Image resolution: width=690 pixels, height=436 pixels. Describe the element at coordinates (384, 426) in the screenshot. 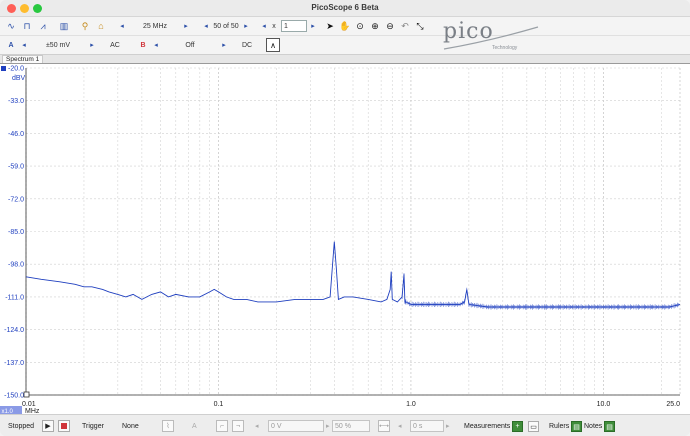

I see `delay-icon: ⟷` at that location.